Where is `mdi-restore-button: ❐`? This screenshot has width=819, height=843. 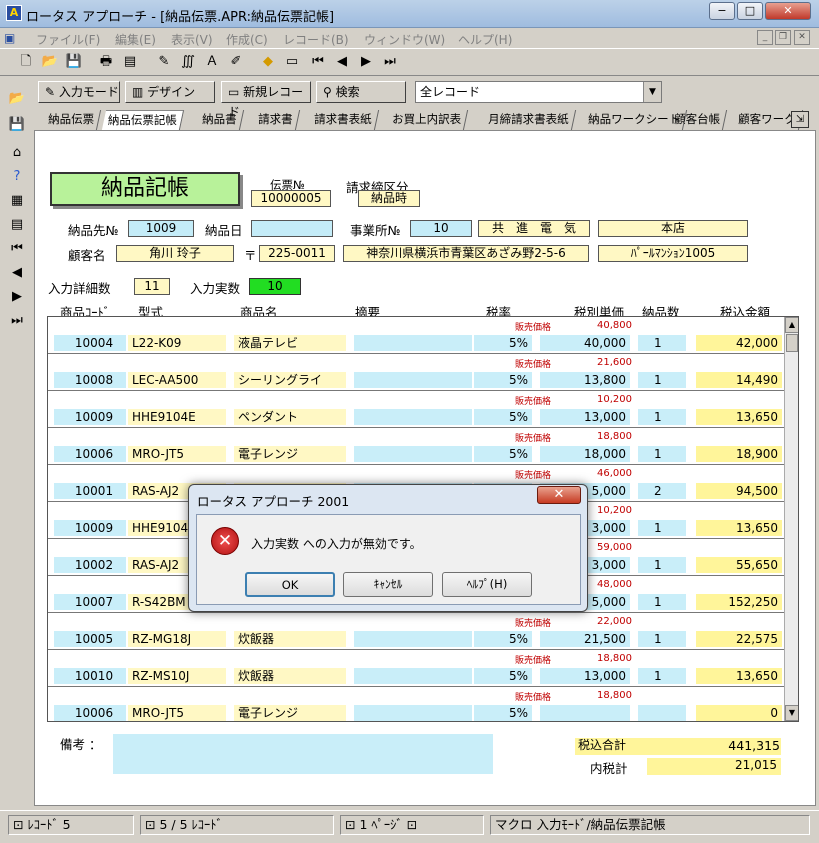 mdi-restore-button: ❐ is located at coordinates (783, 37).